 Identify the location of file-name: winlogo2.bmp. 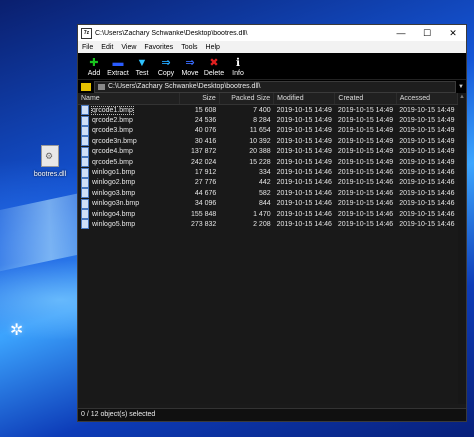
(114, 183).